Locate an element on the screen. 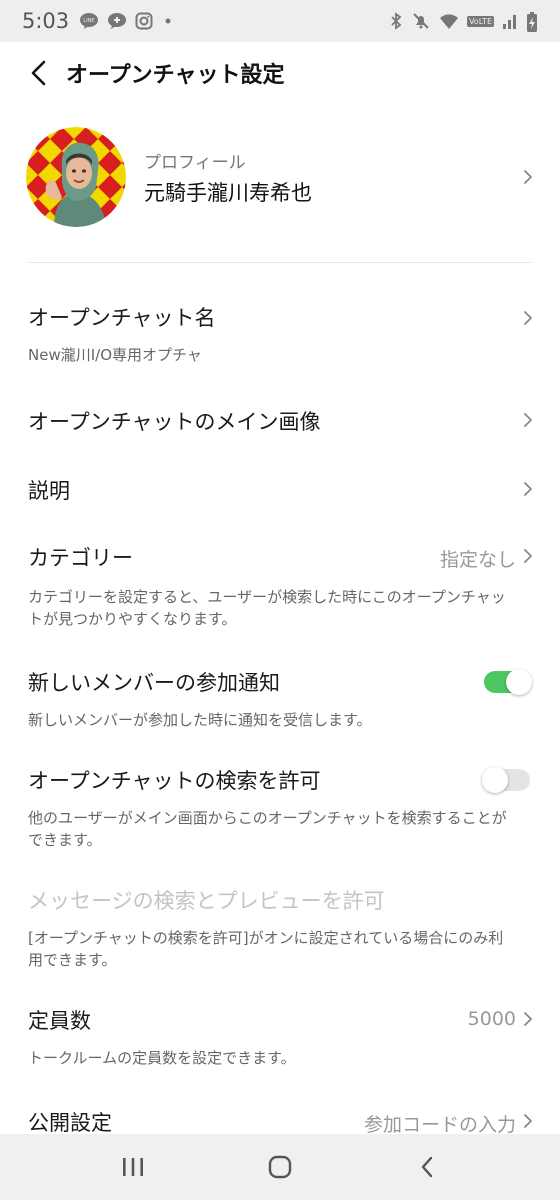 This screenshot has height=1200, width=560. recent-apps-button is located at coordinates (133, 1167).